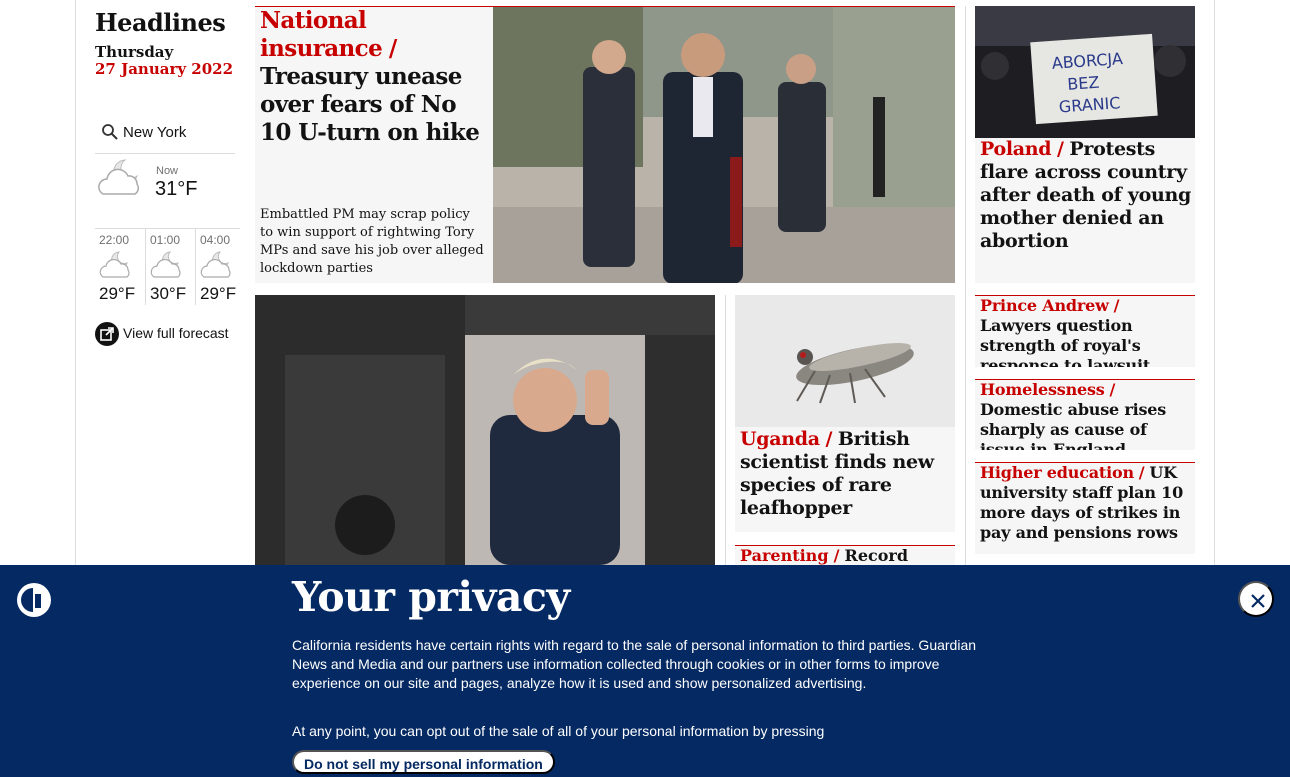 The image size is (1290, 777). I want to click on forecast-time: 01:00, so click(165, 240).